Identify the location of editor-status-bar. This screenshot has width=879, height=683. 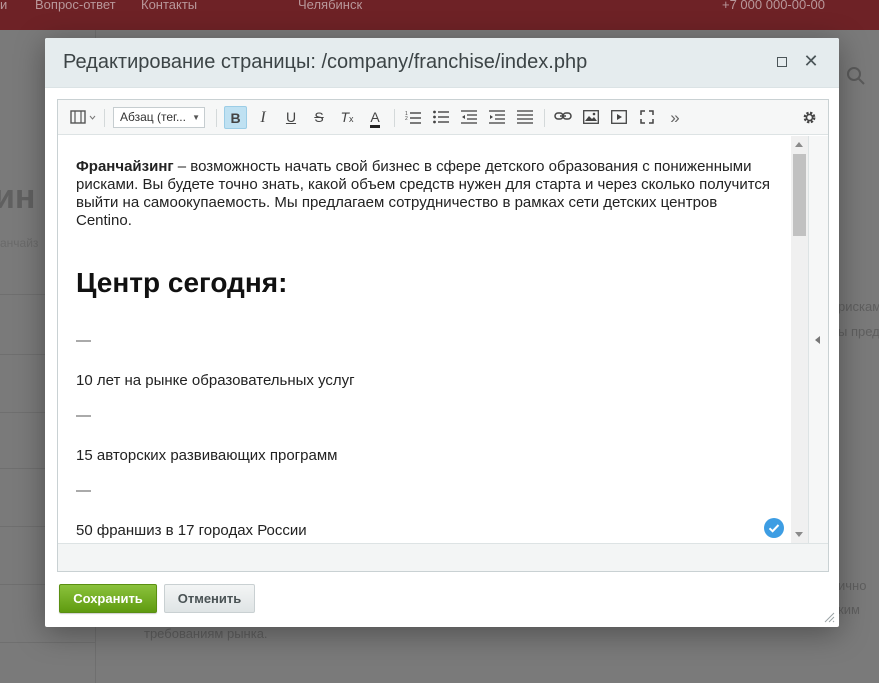
(443, 557).